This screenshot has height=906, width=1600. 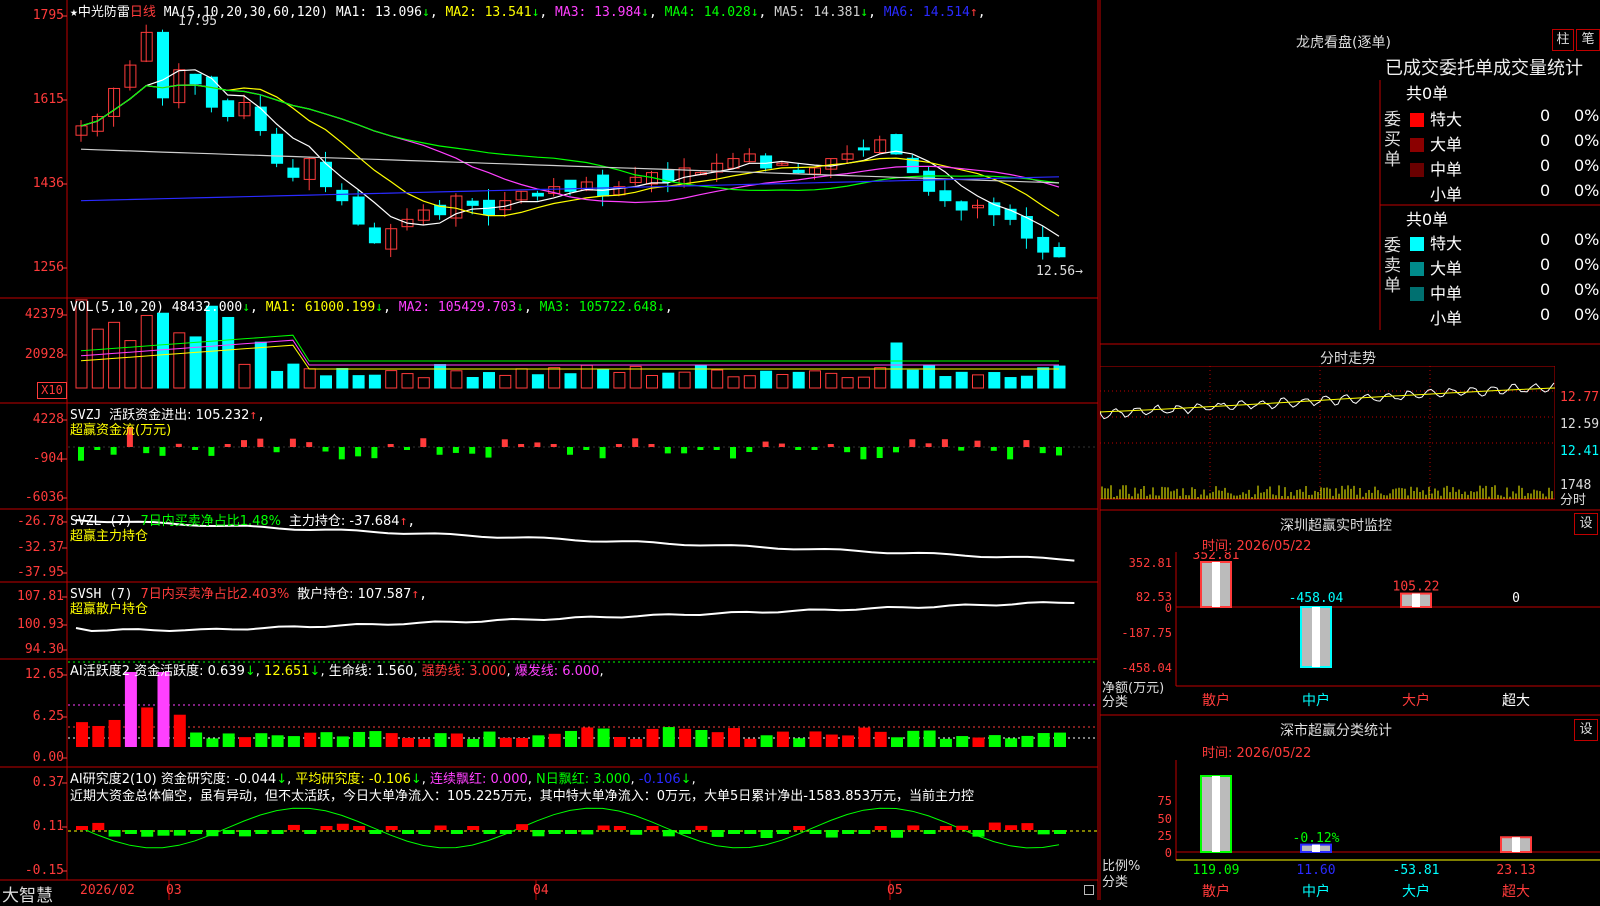 What do you see at coordinates (74, 12) in the screenshot?
I see `star-icon: ★` at bounding box center [74, 12].